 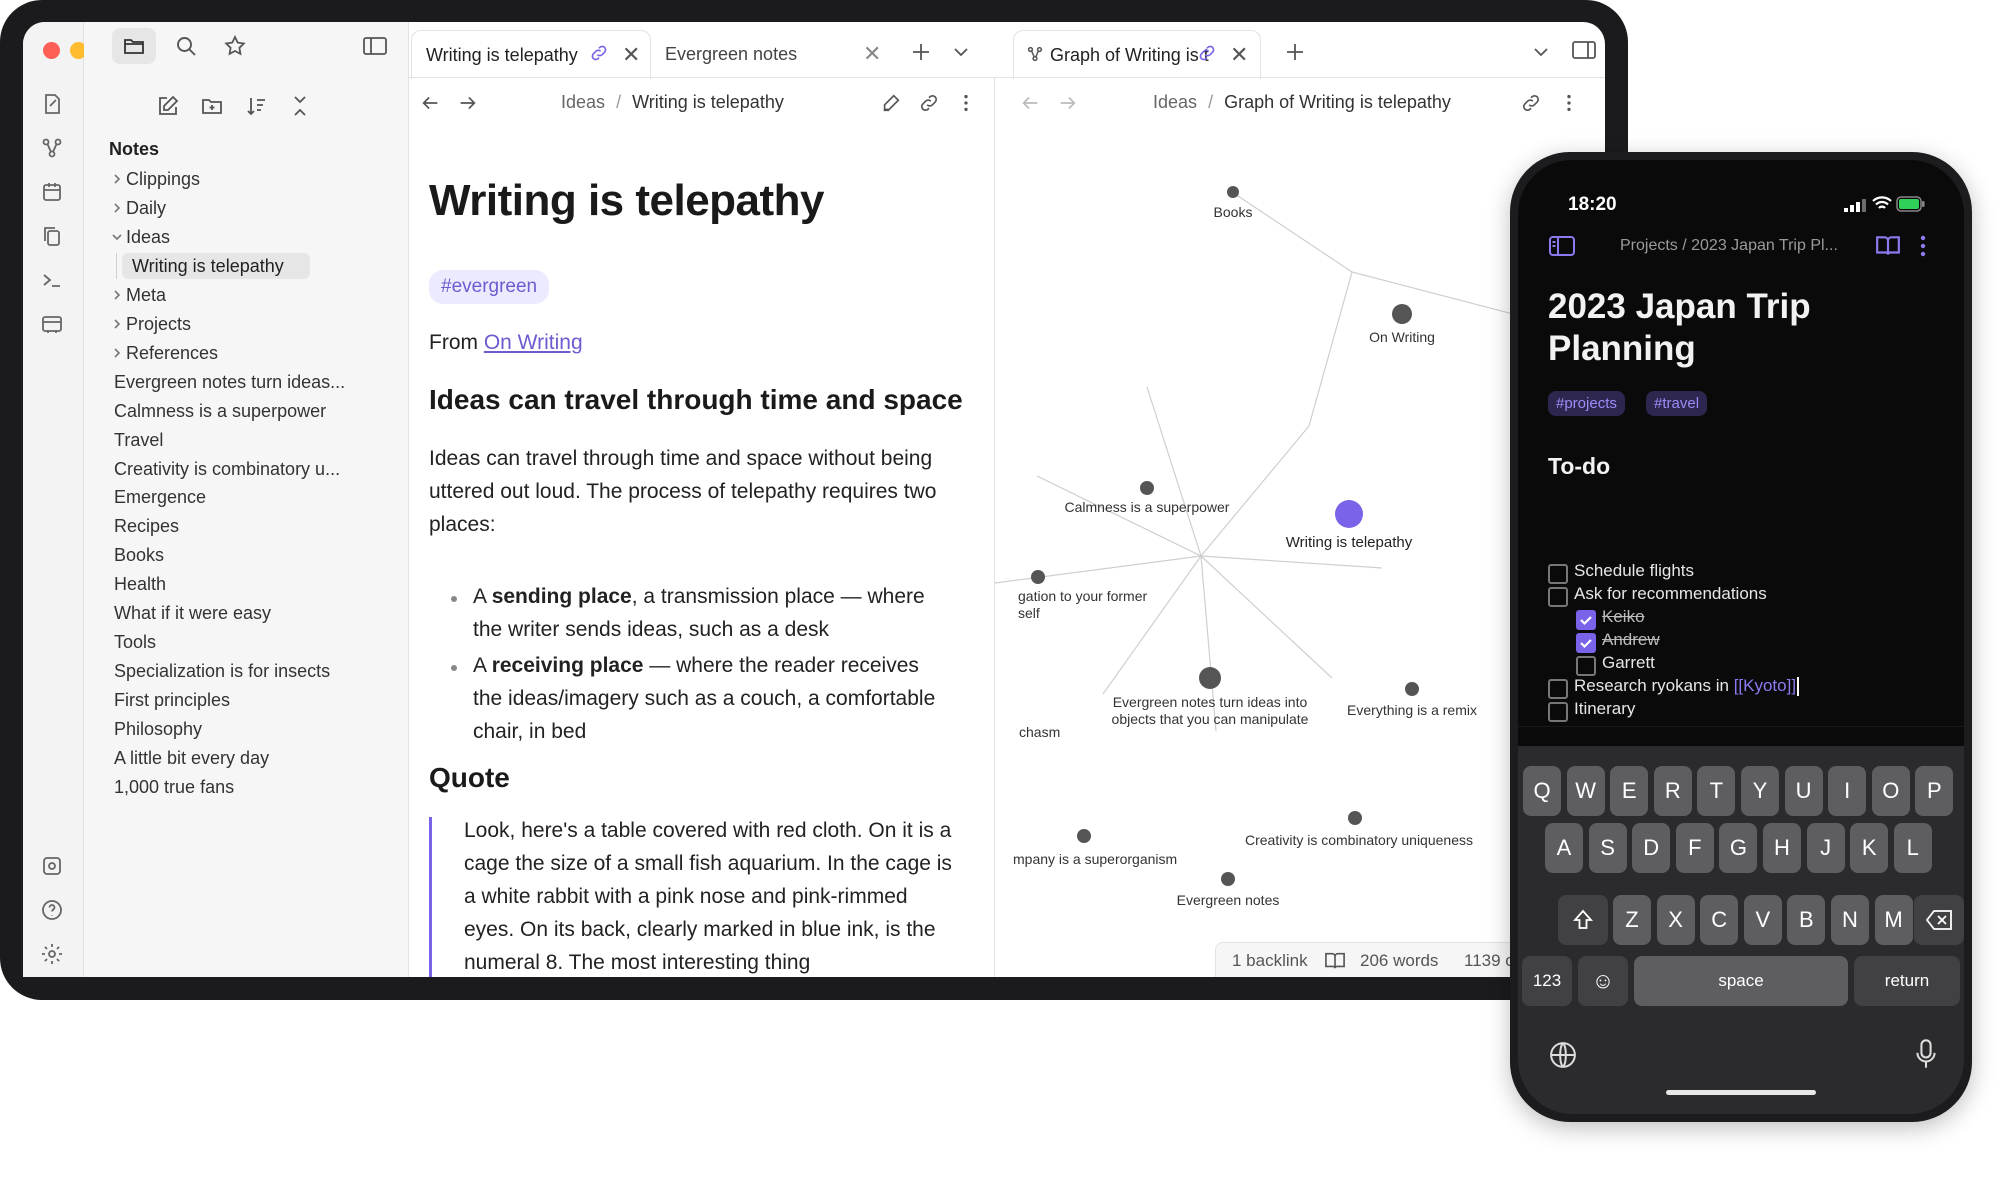 I want to click on right-sidebar-toggle-icon, so click(x=1584, y=50).